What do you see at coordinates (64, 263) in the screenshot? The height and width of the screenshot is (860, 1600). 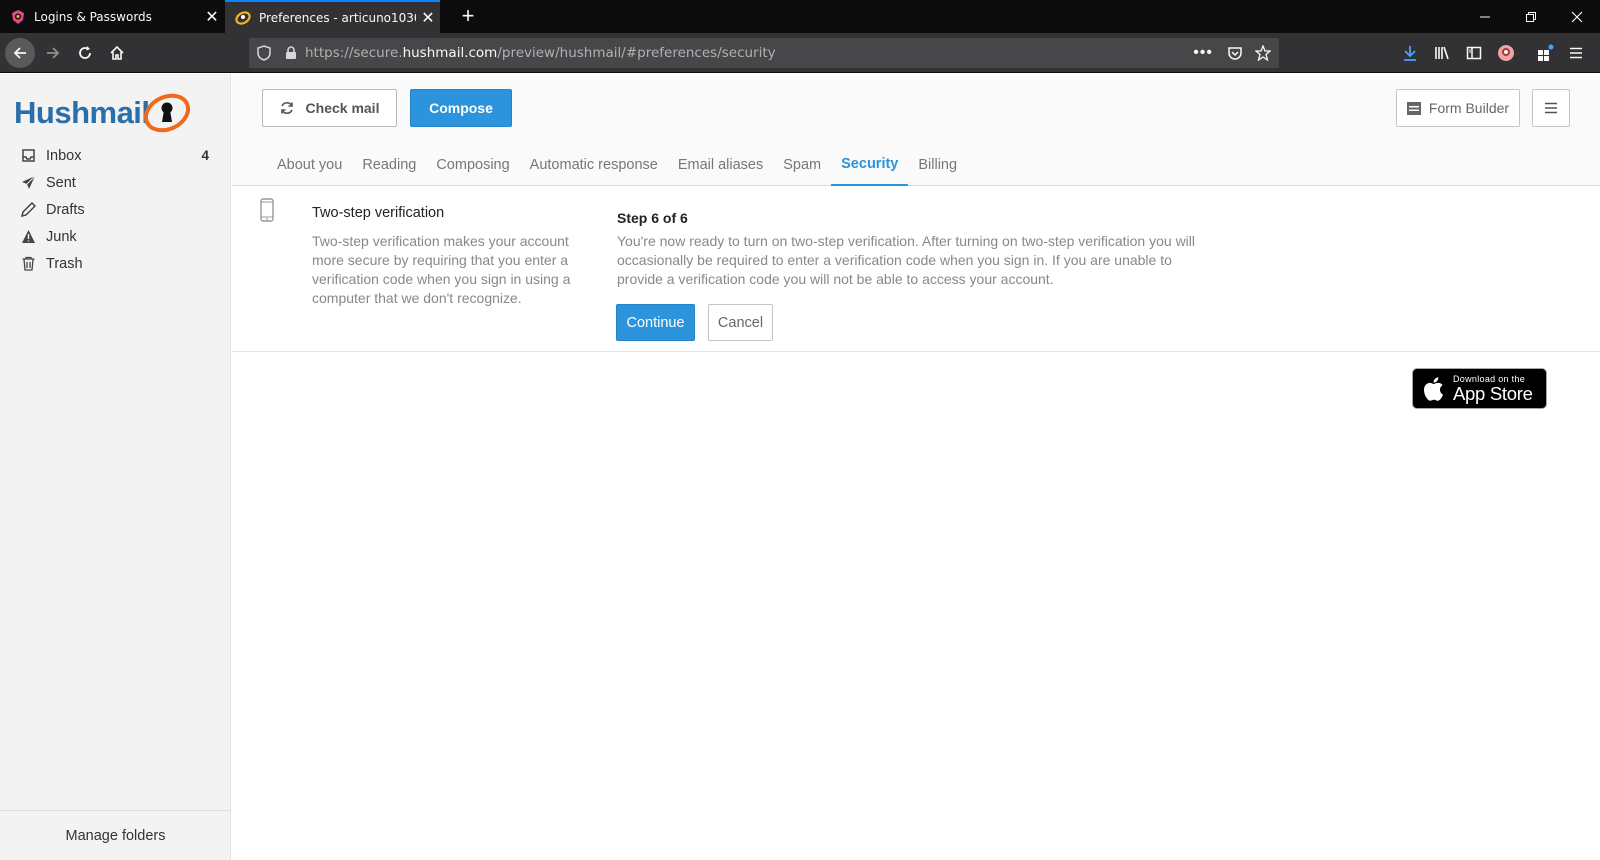 I see `folder-label: Trash` at bounding box center [64, 263].